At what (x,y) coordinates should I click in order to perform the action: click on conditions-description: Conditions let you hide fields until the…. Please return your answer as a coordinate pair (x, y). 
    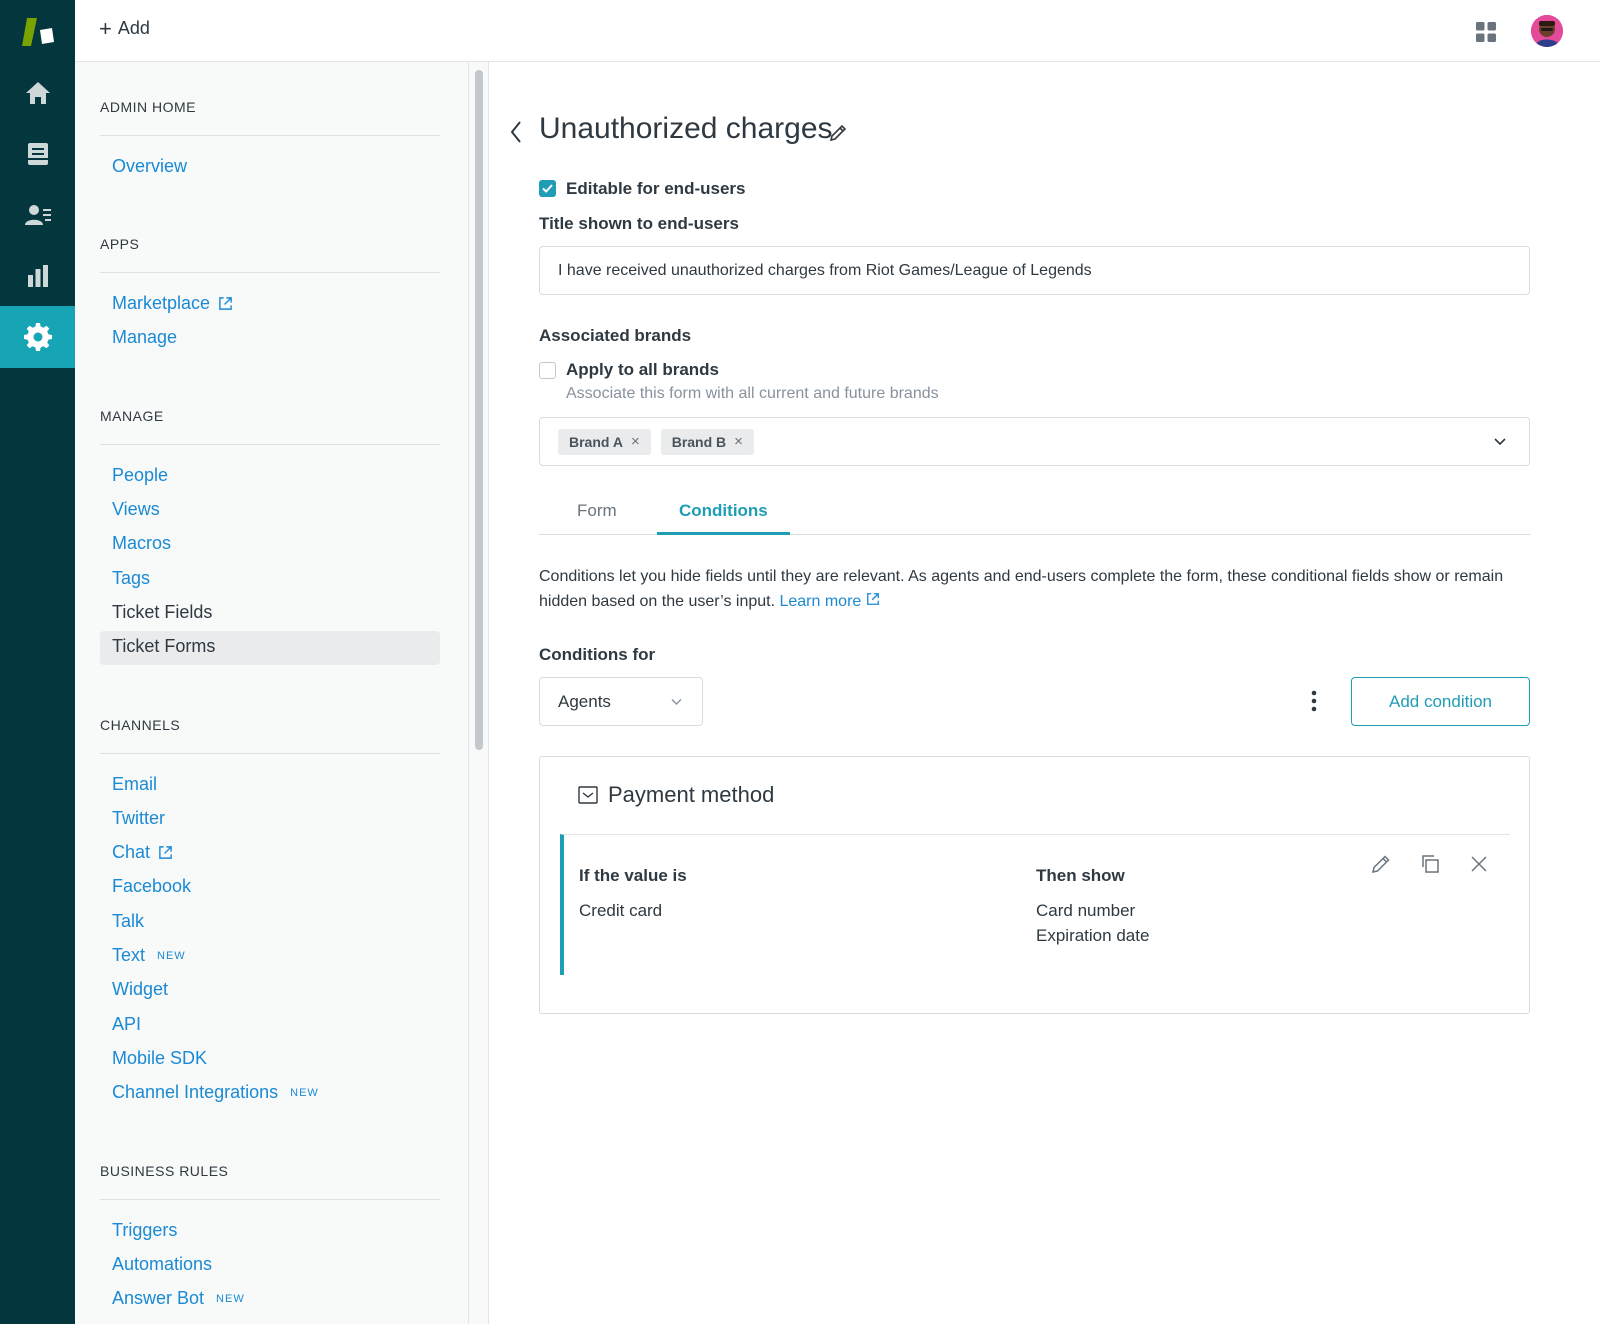
    Looking at the image, I should click on (1034, 589).